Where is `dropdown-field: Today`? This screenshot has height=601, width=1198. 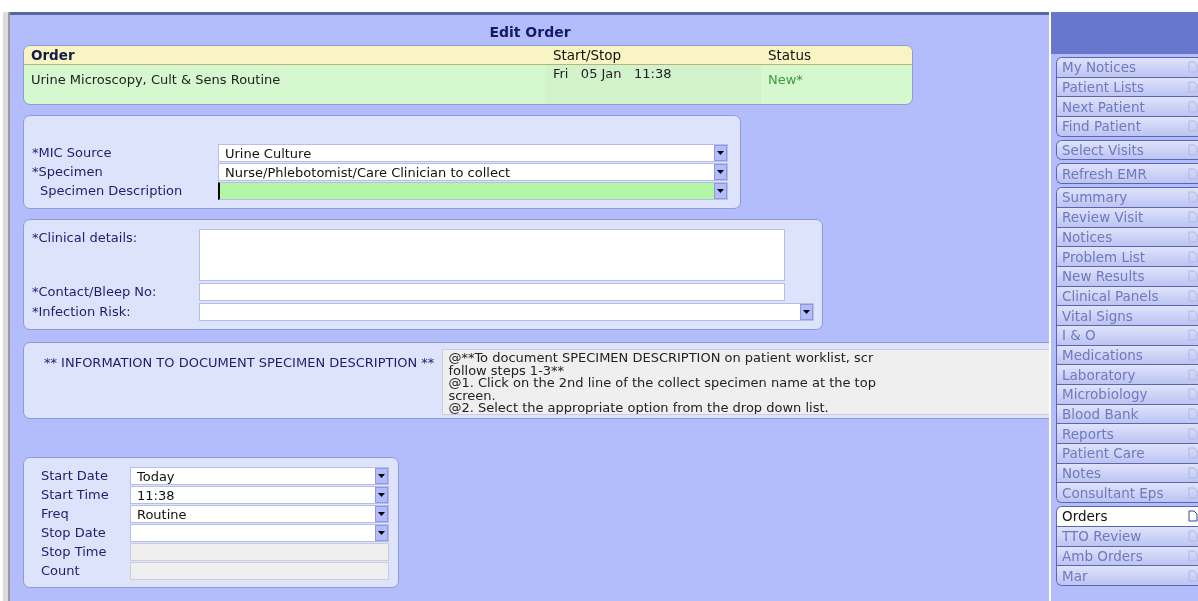 dropdown-field: Today is located at coordinates (259, 476).